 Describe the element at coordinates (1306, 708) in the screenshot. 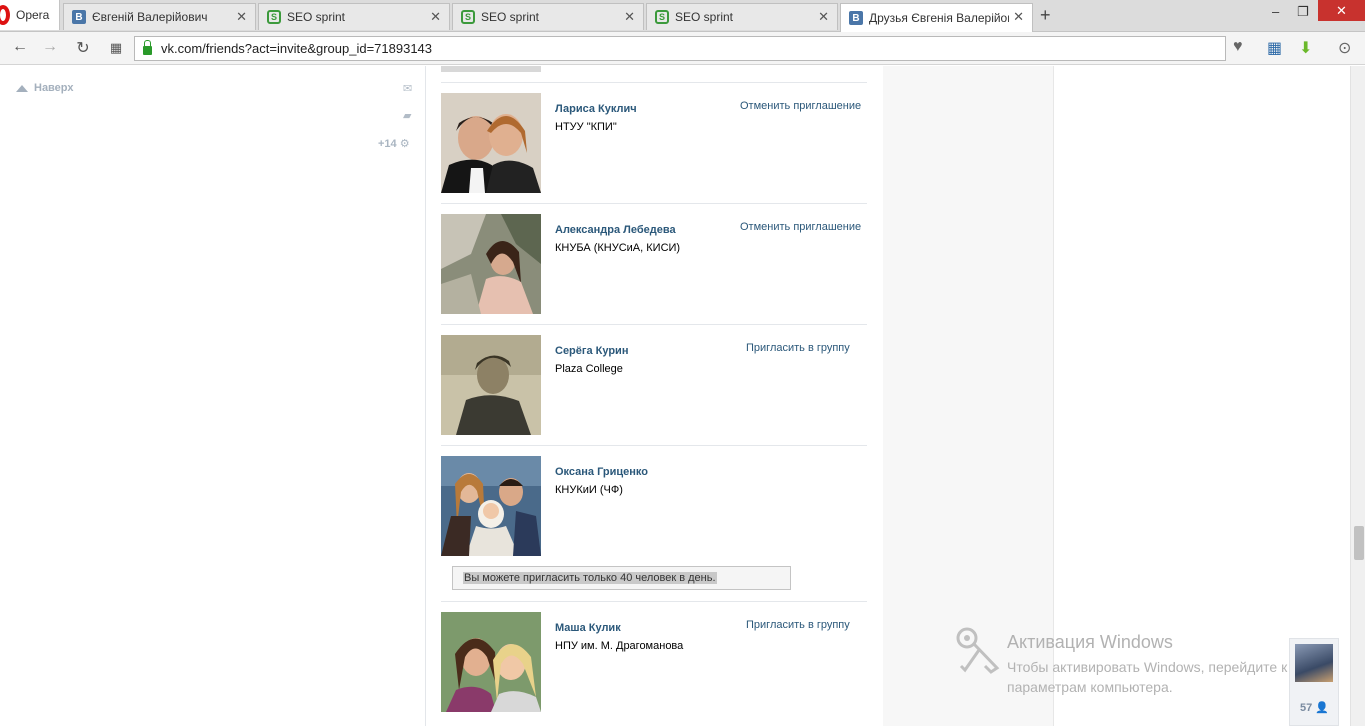

I see `online-count-value: 57` at that location.